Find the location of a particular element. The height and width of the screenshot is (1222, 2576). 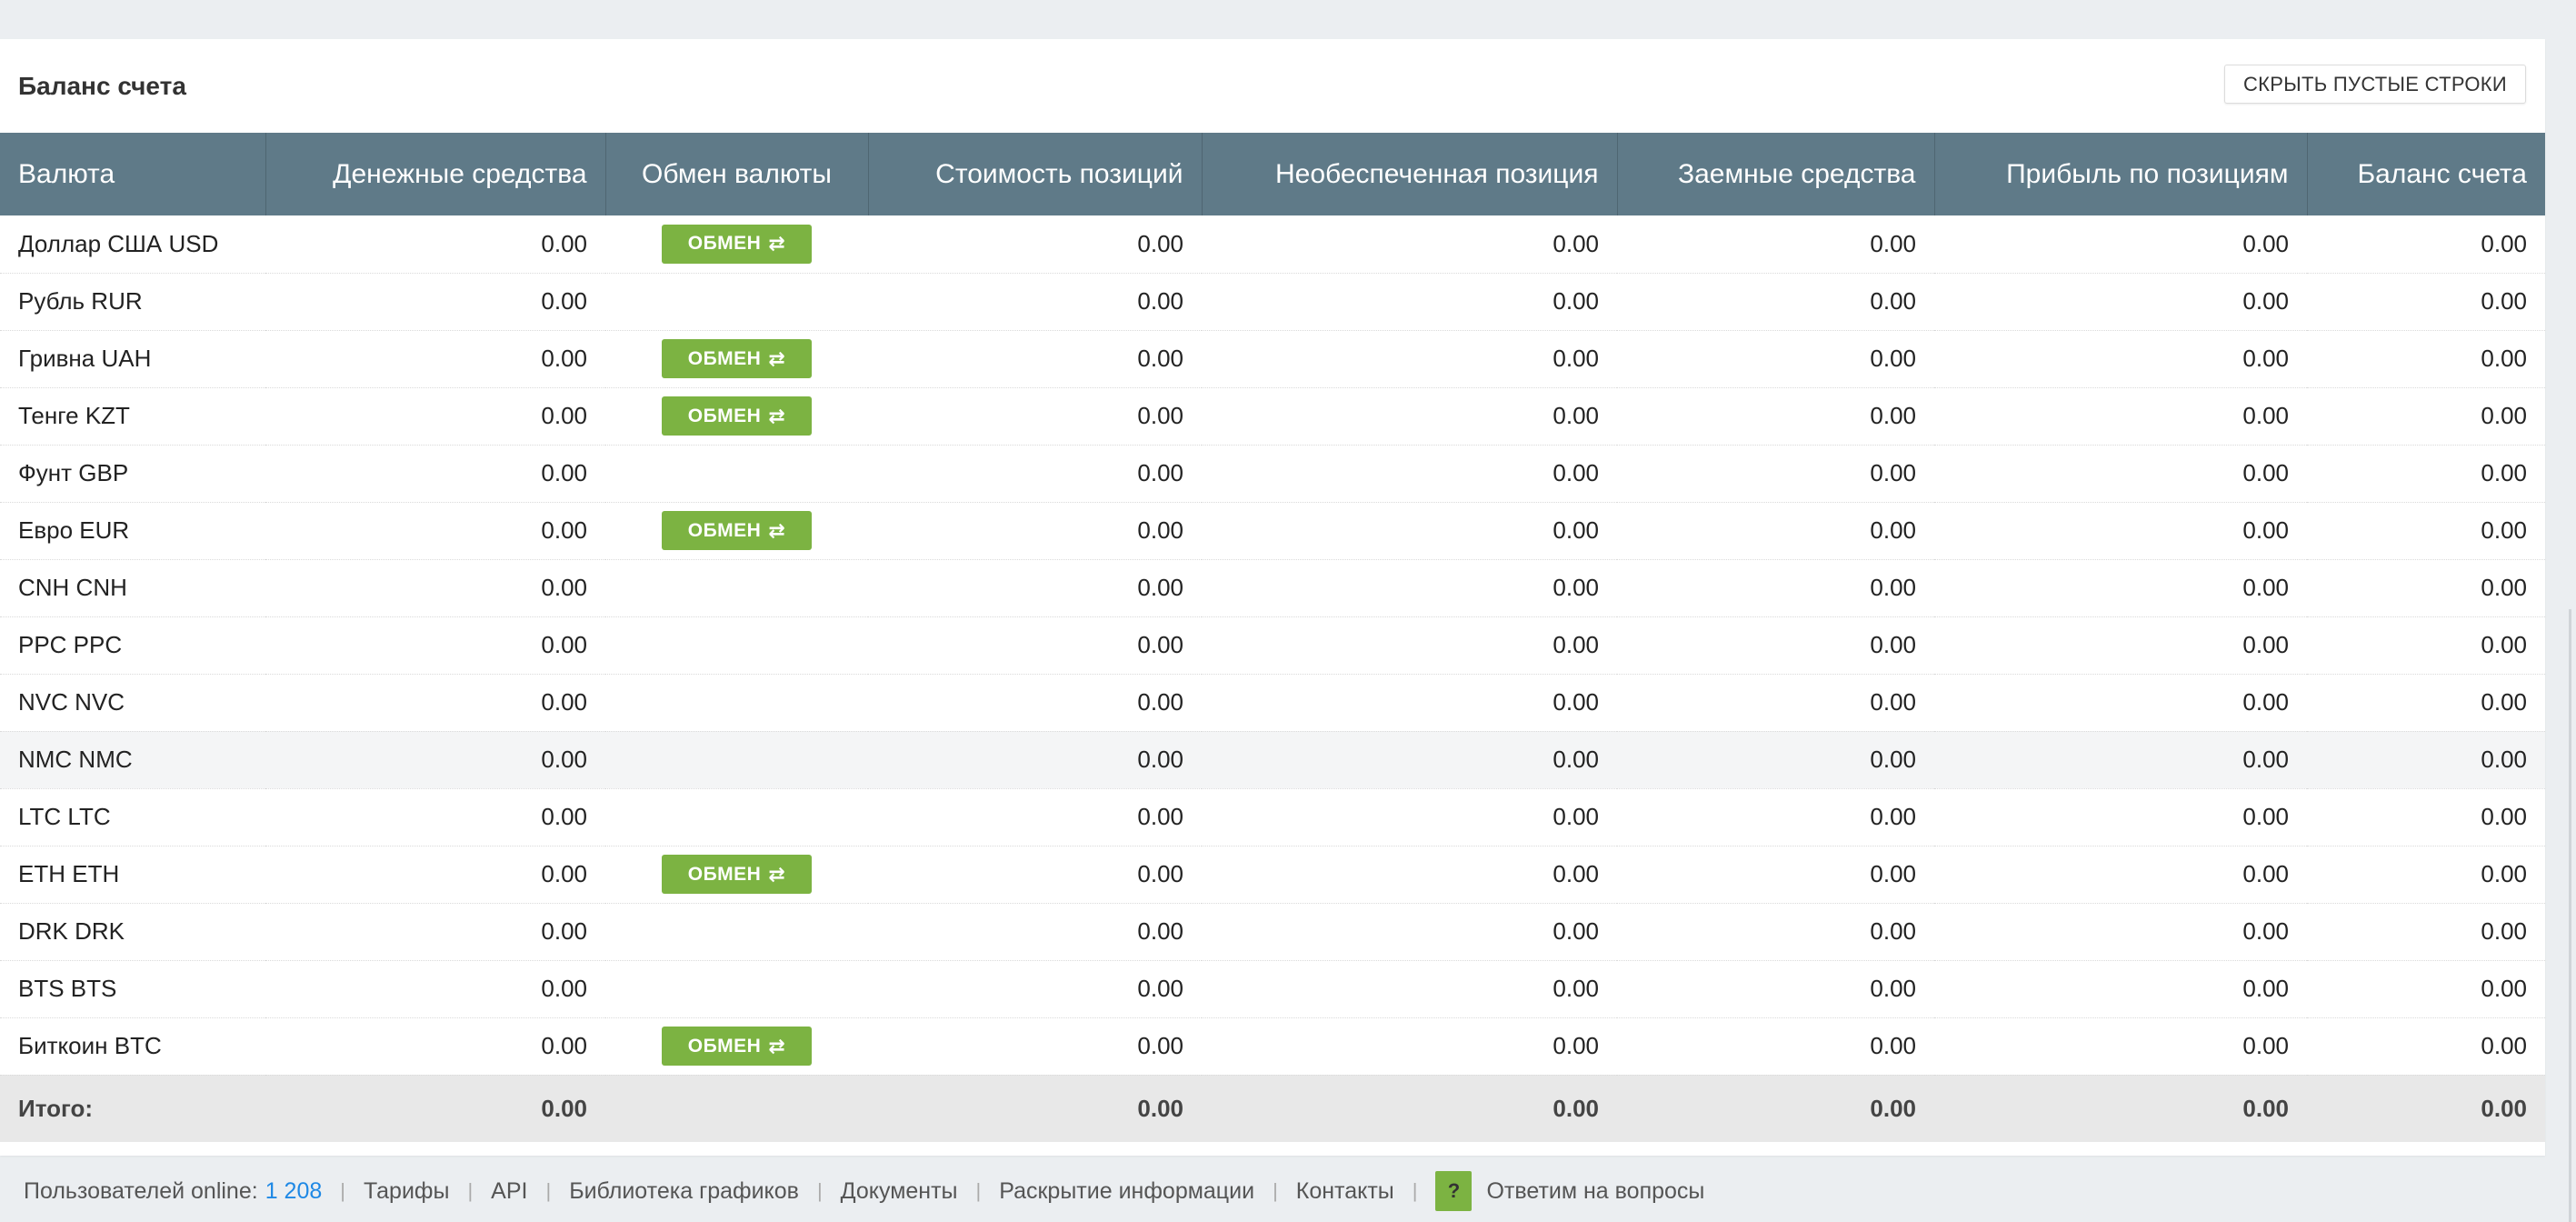

cell-currency: Евро EUR is located at coordinates (132, 531).